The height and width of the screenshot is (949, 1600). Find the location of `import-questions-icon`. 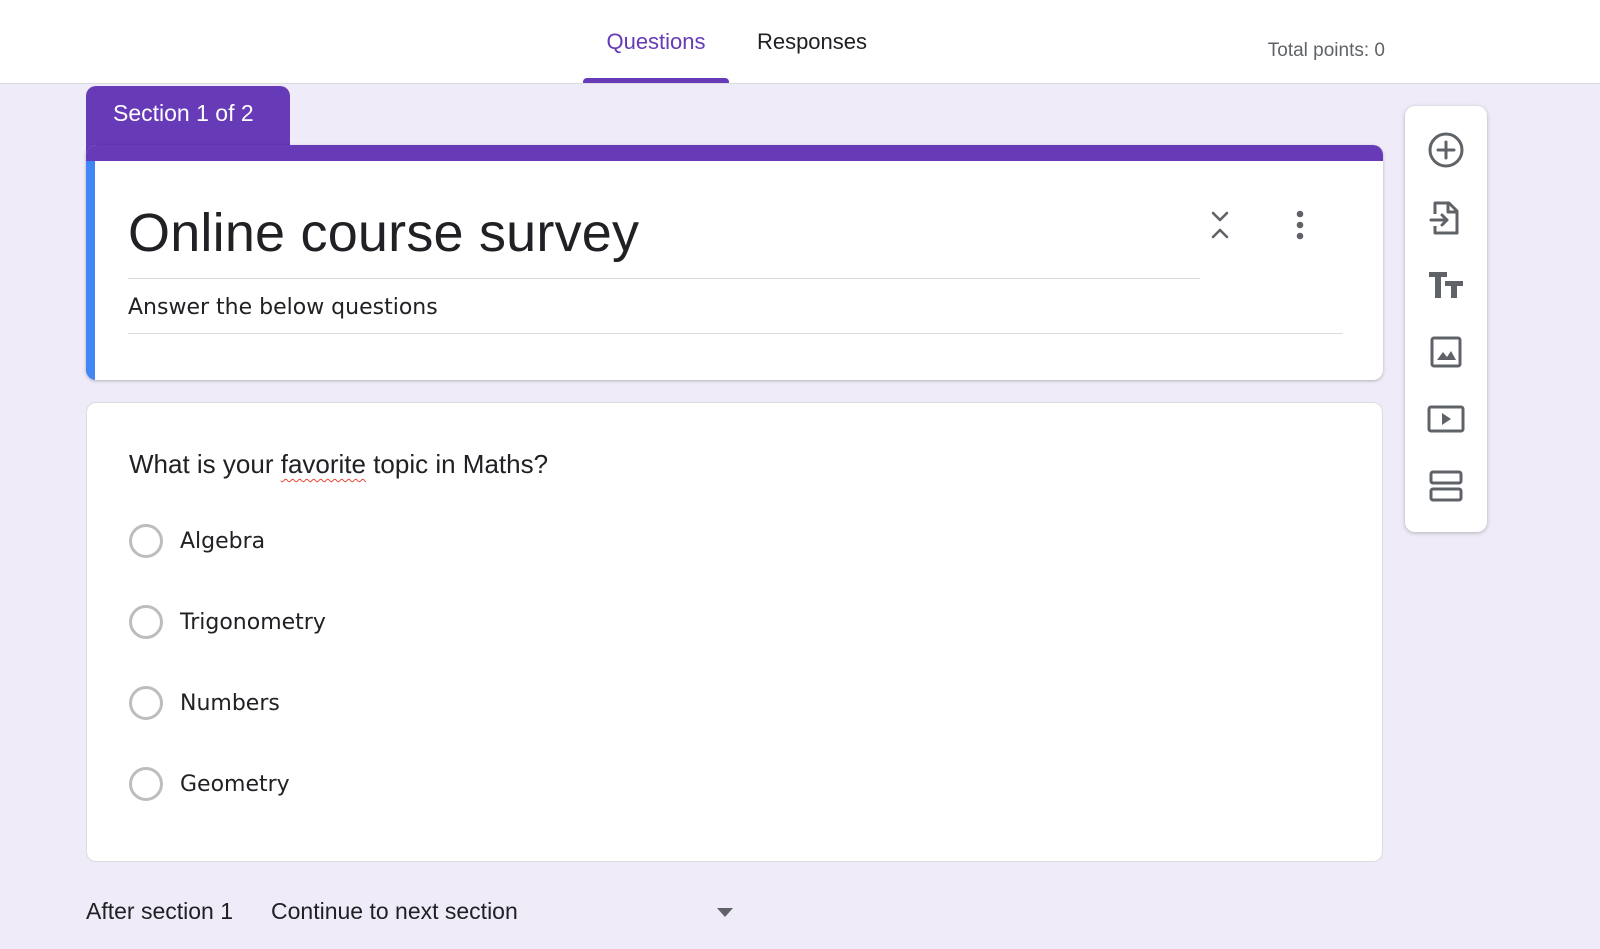

import-questions-icon is located at coordinates (1444, 218).